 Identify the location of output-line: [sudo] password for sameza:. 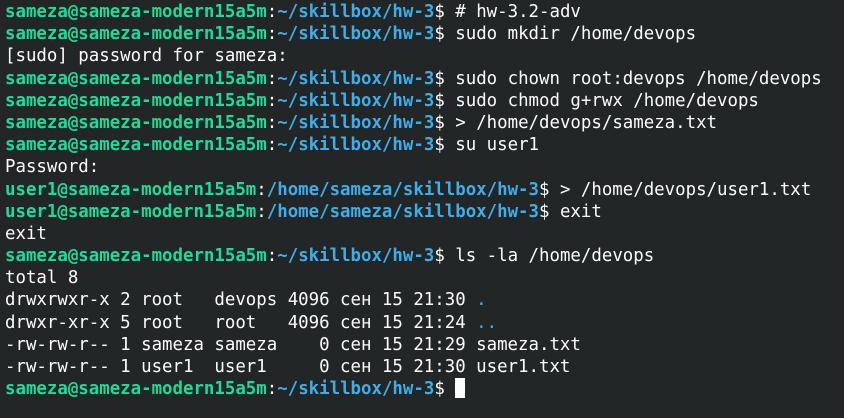
(413, 56).